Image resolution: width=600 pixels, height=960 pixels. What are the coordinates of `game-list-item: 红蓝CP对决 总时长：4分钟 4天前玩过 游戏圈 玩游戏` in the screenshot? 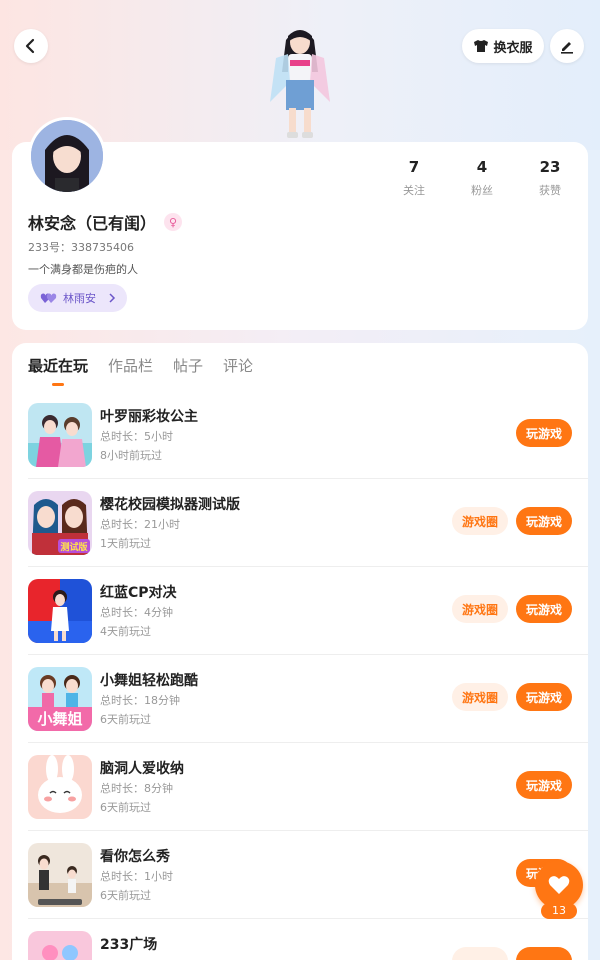 It's located at (308, 611).